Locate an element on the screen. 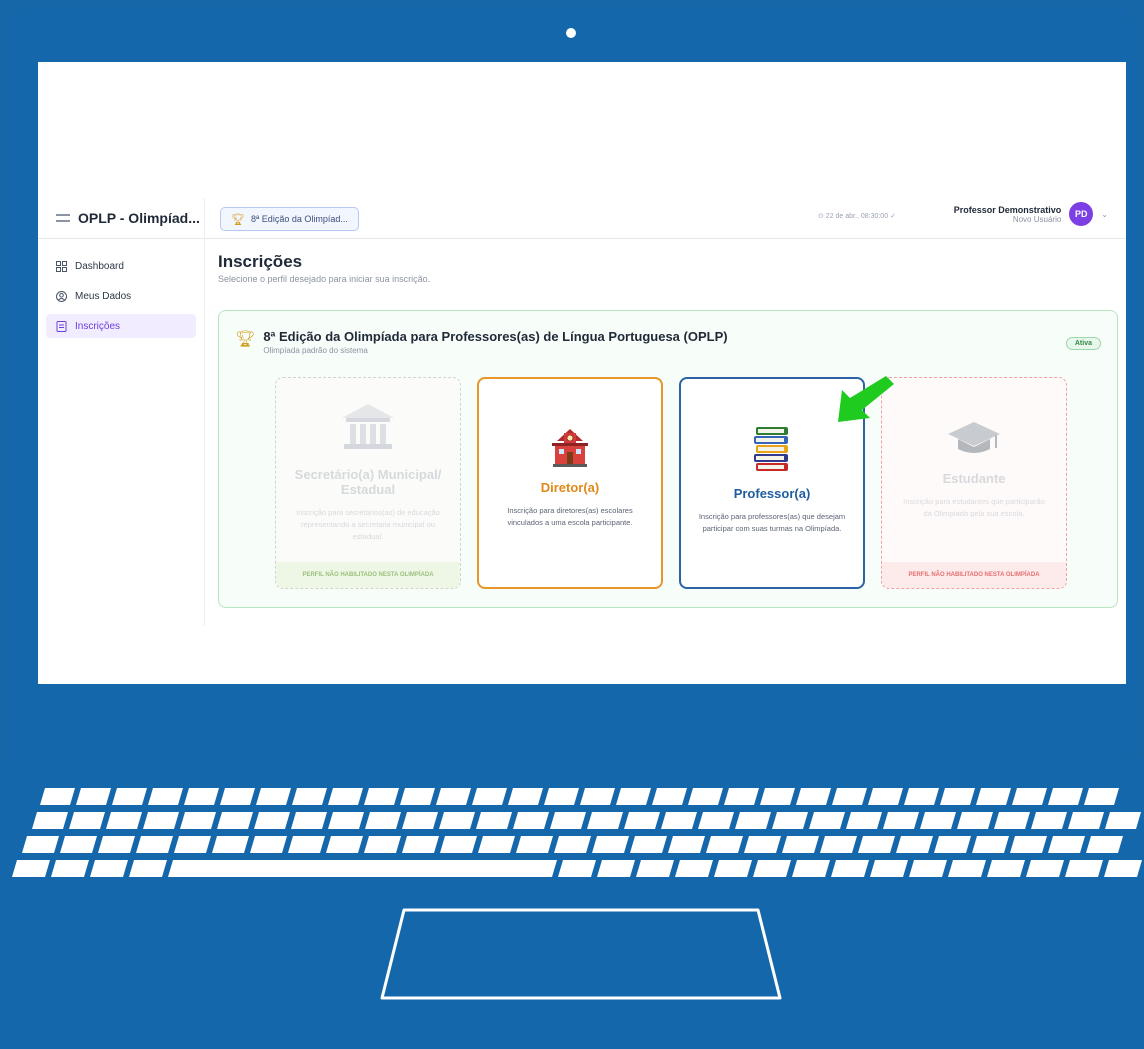 This screenshot has height=1049, width=1144. user-role: Novo Usuário is located at coordinates (1037, 219).